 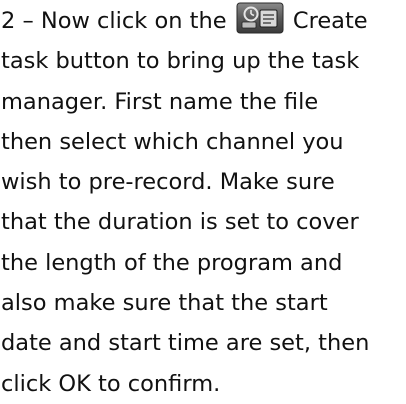 I want to click on instruction-line-10: click OK to confirm., so click(x=111, y=383).